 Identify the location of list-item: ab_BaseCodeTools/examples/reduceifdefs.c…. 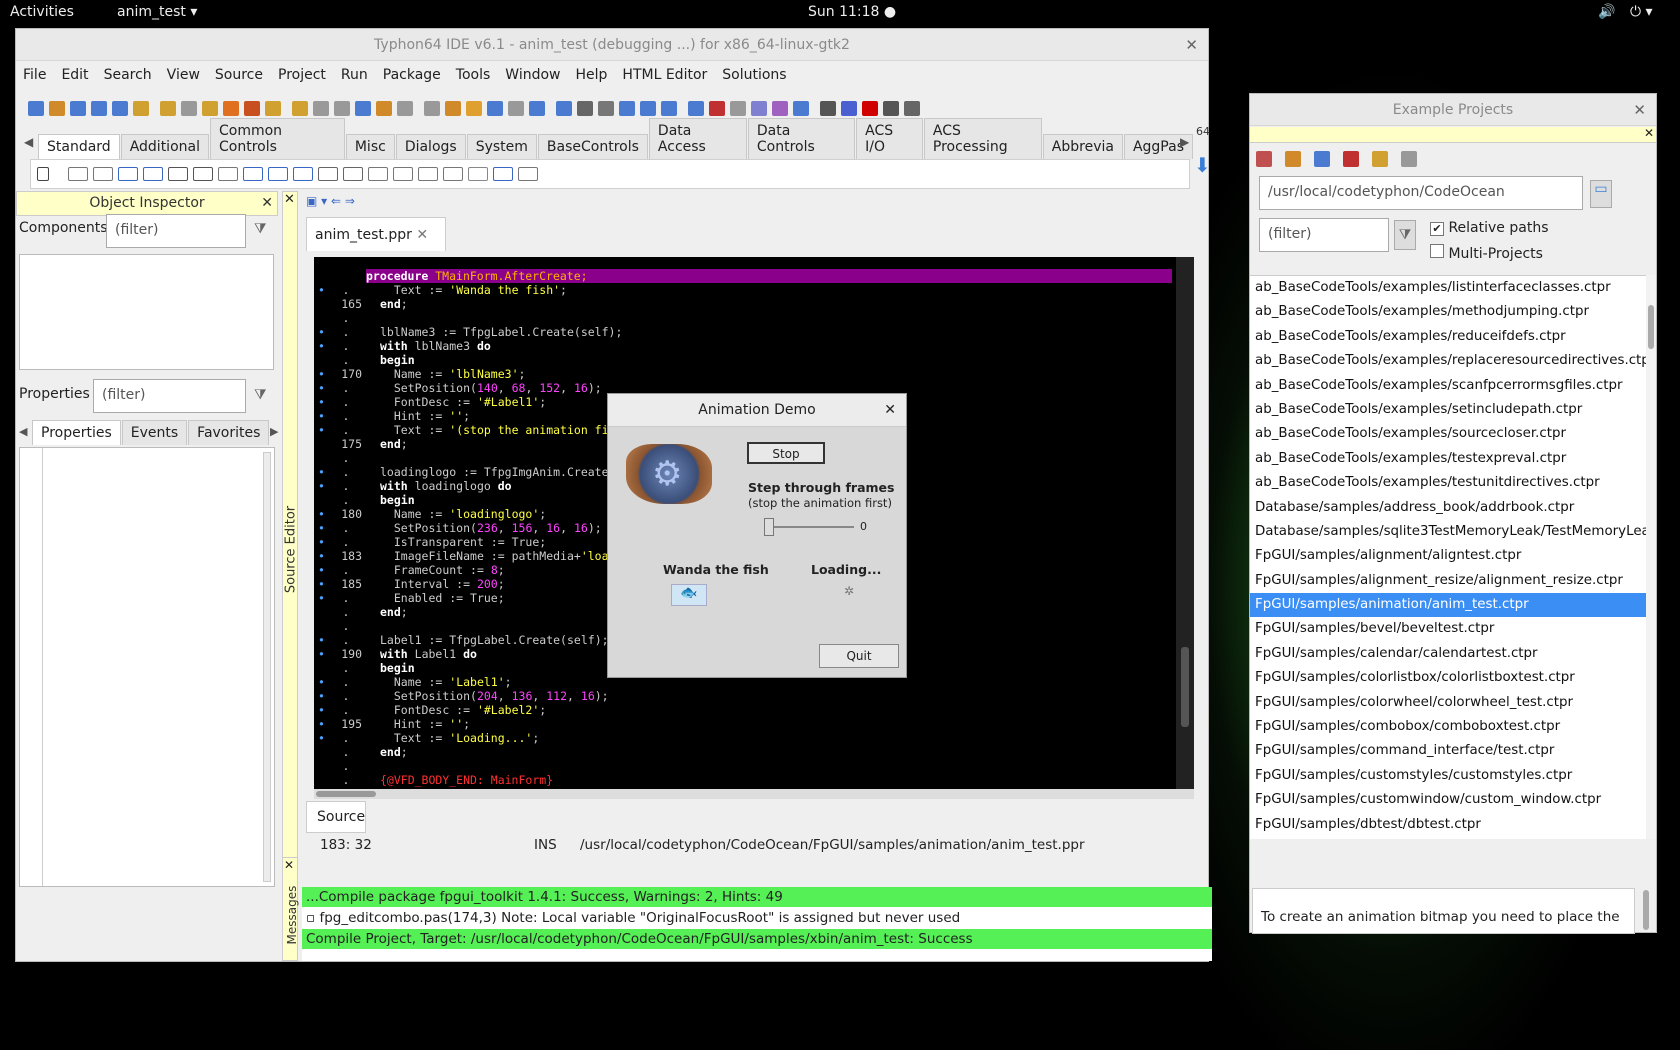
(1448, 337).